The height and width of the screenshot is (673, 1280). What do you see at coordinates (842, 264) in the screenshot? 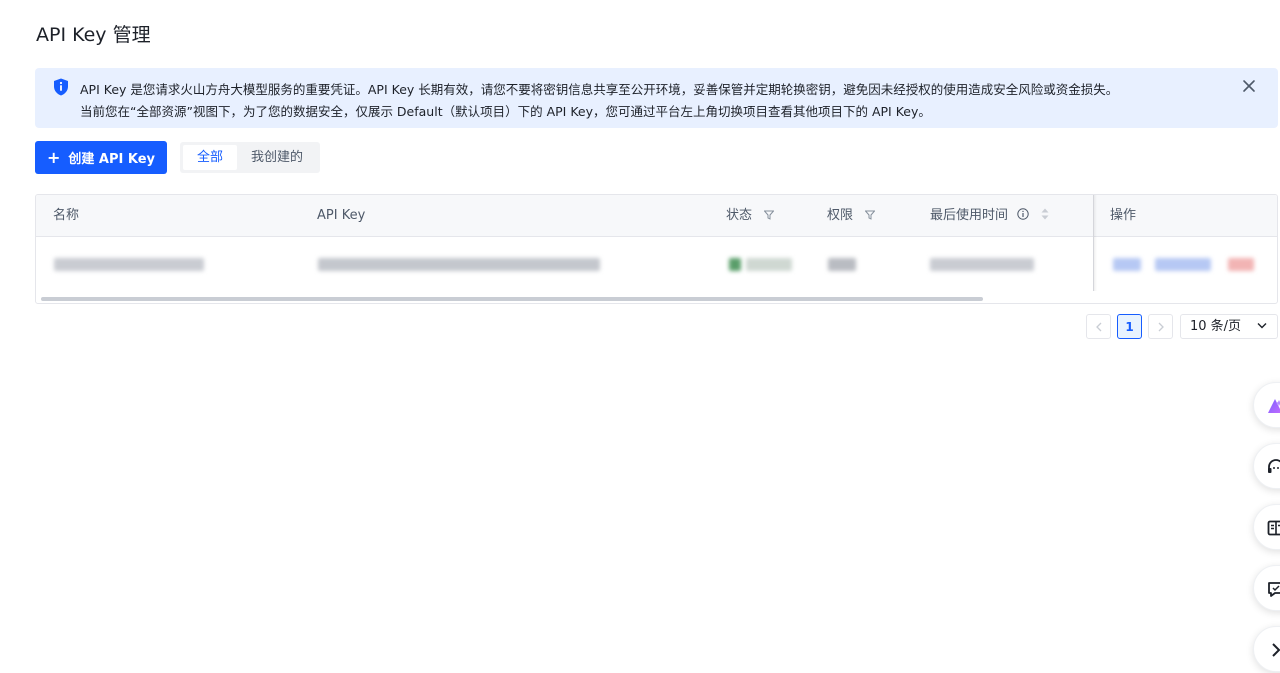
I see `permission-cell-redacted` at bounding box center [842, 264].